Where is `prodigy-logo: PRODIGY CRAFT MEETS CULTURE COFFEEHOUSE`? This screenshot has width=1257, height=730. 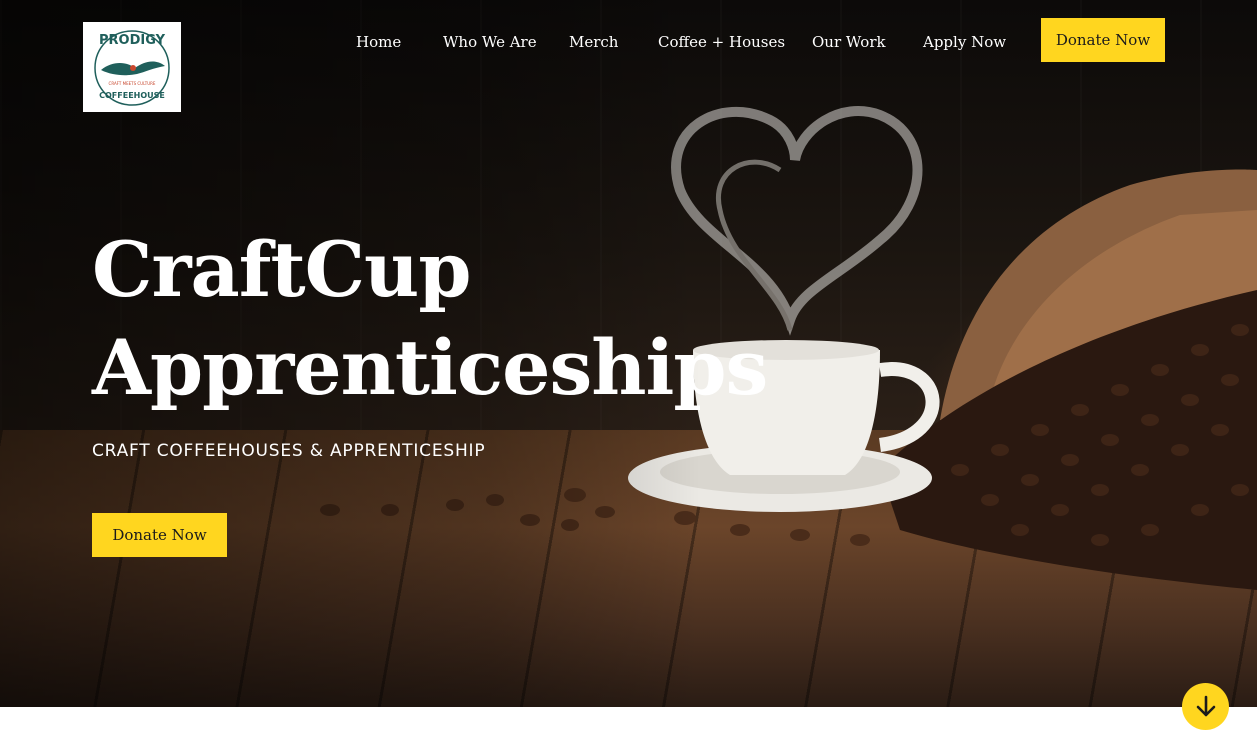 prodigy-logo: PRODIGY CRAFT MEETS CULTURE COFFEEHOUSE is located at coordinates (132, 67).